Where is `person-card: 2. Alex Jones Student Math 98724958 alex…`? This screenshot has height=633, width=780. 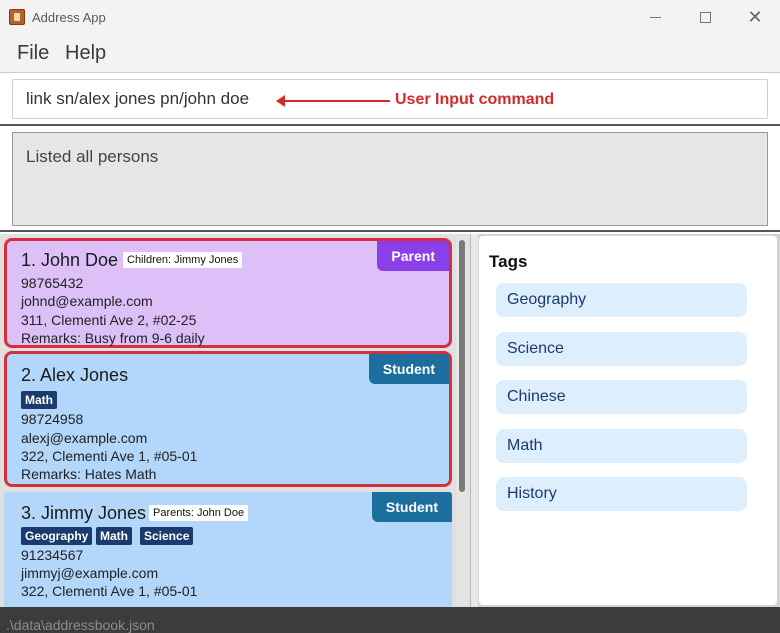 person-card: 2. Alex Jones Student Math 98724958 alex… is located at coordinates (228, 419).